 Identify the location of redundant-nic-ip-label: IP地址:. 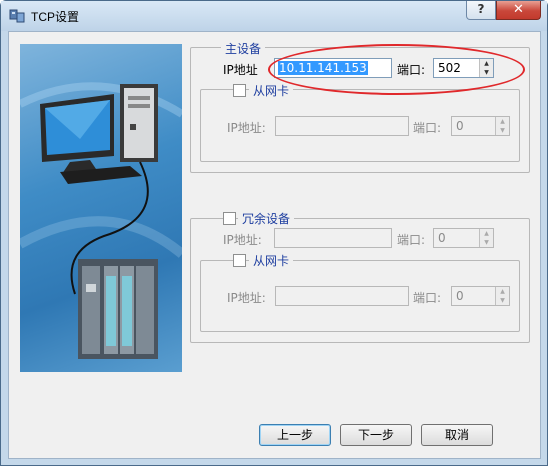
(246, 298).